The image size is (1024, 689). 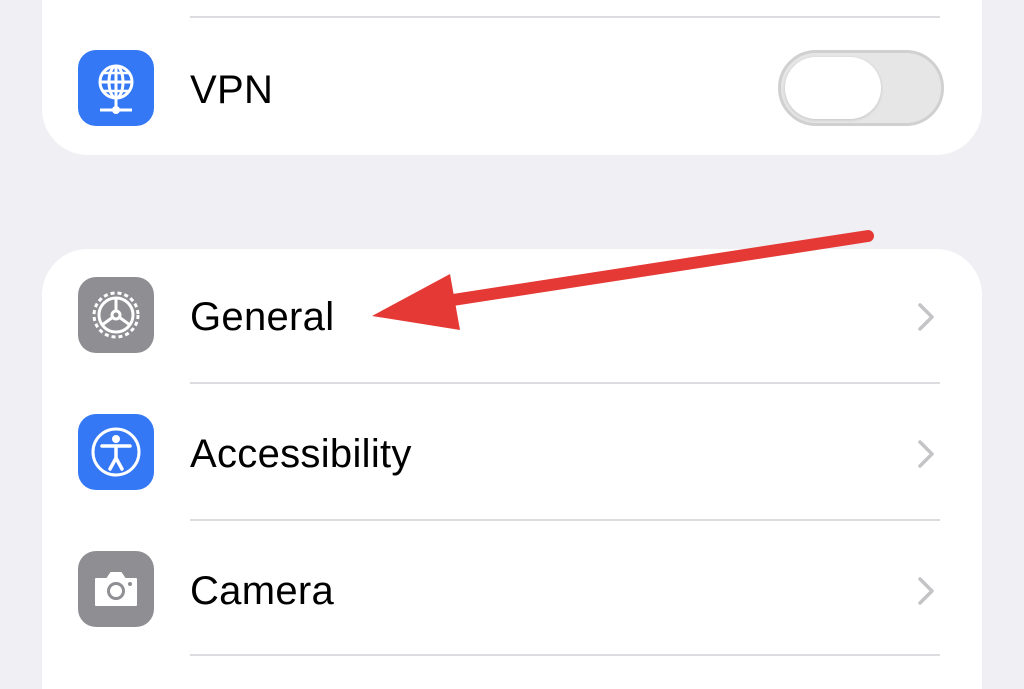 I want to click on vpn-globe-icon, so click(x=116, y=88).